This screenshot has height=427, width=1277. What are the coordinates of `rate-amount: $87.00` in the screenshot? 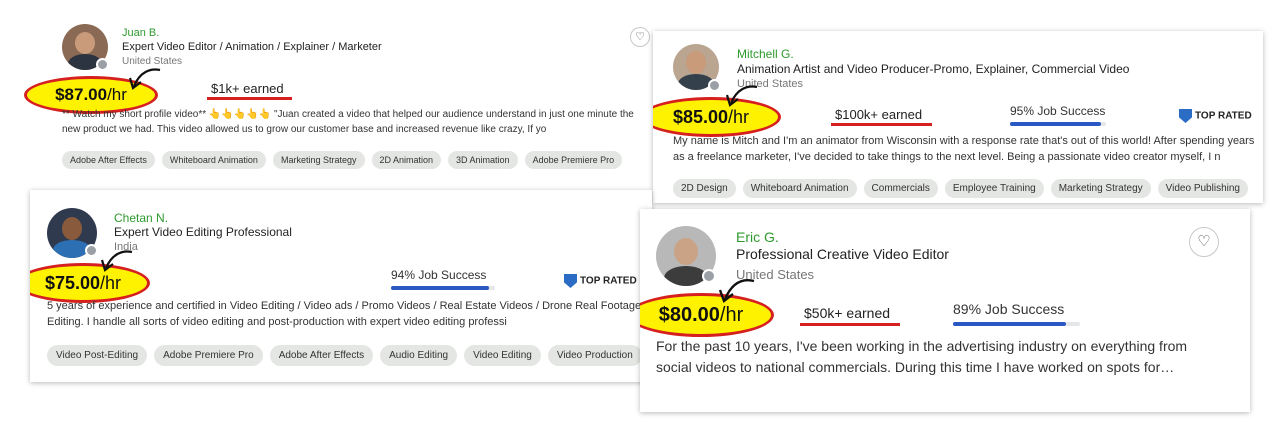 It's located at (81, 94).